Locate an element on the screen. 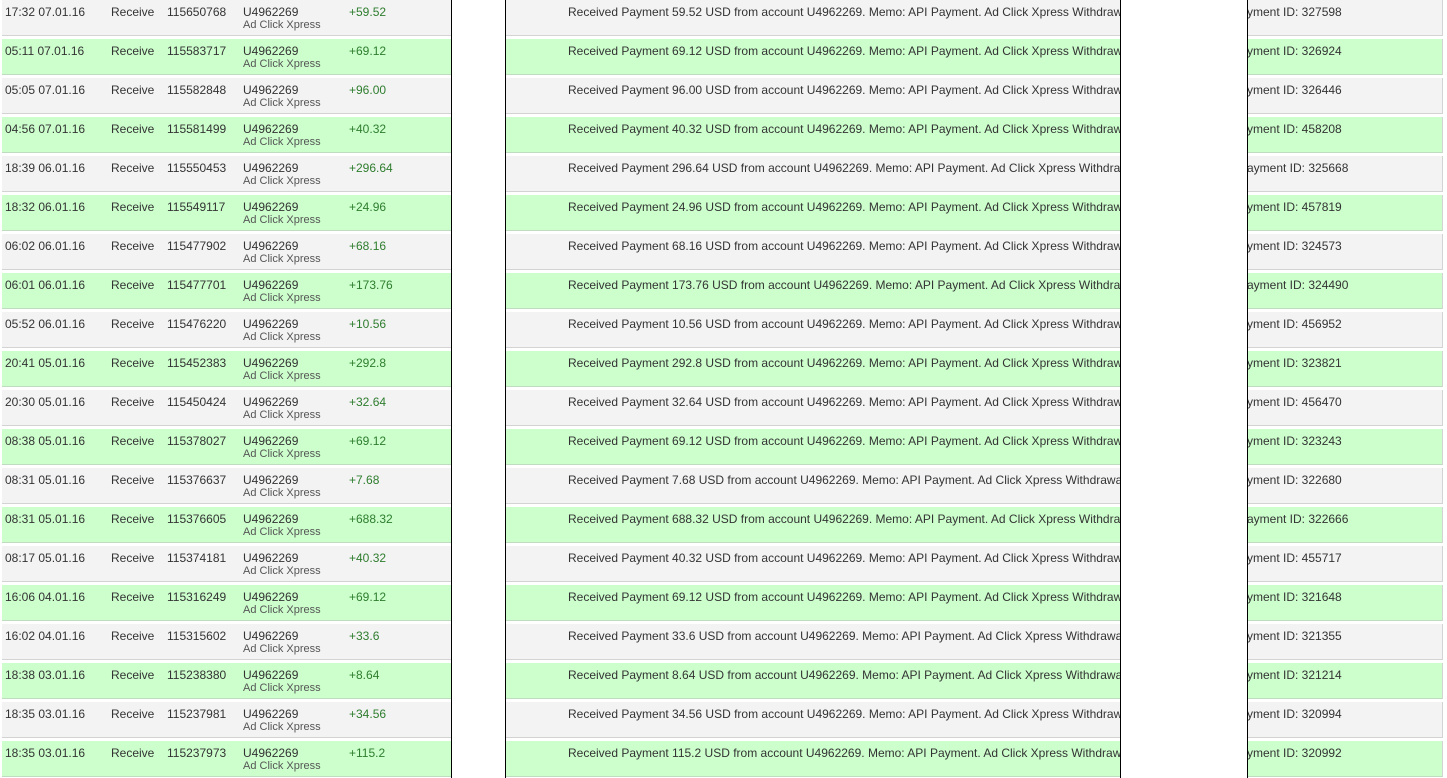  payment-id: yment ID: 457819 is located at coordinates (1294, 207).